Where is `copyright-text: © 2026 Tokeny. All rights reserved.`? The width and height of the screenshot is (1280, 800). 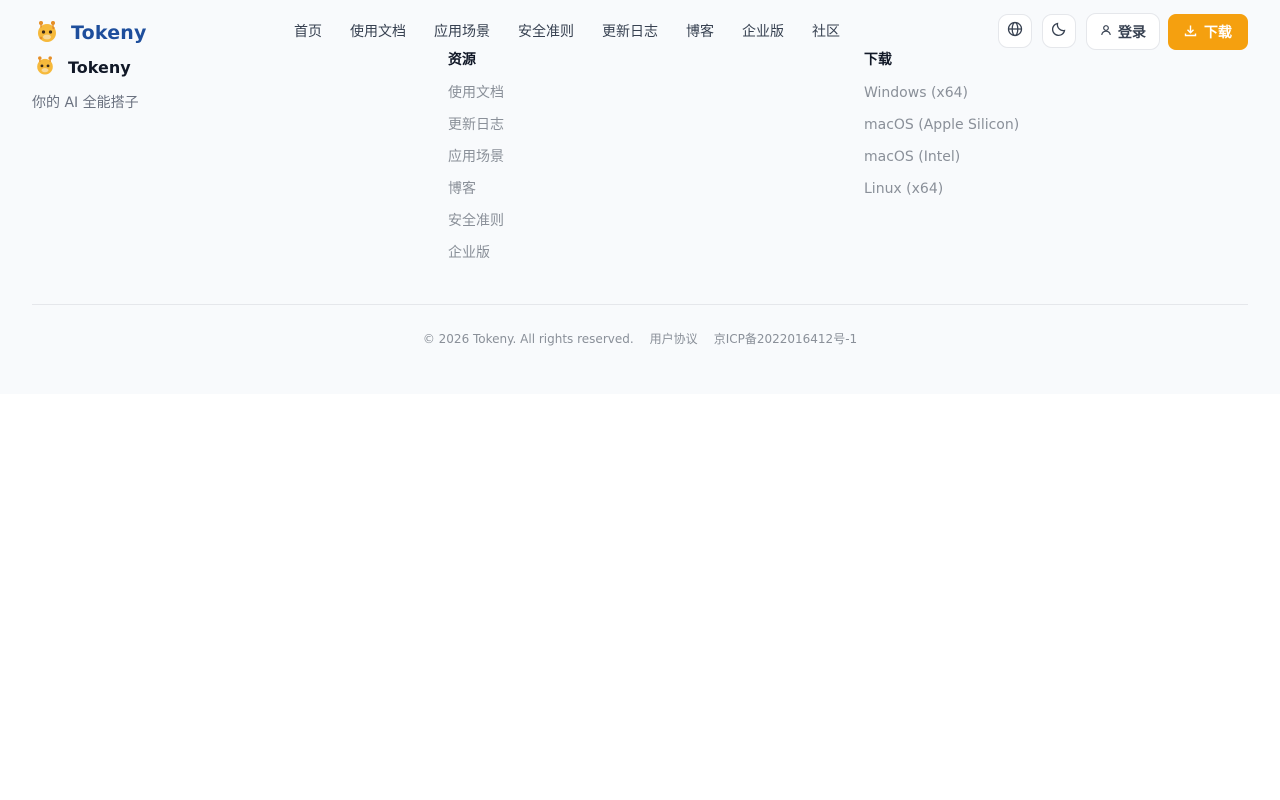 copyright-text: © 2026 Tokeny. All rights reserved. is located at coordinates (528, 339).